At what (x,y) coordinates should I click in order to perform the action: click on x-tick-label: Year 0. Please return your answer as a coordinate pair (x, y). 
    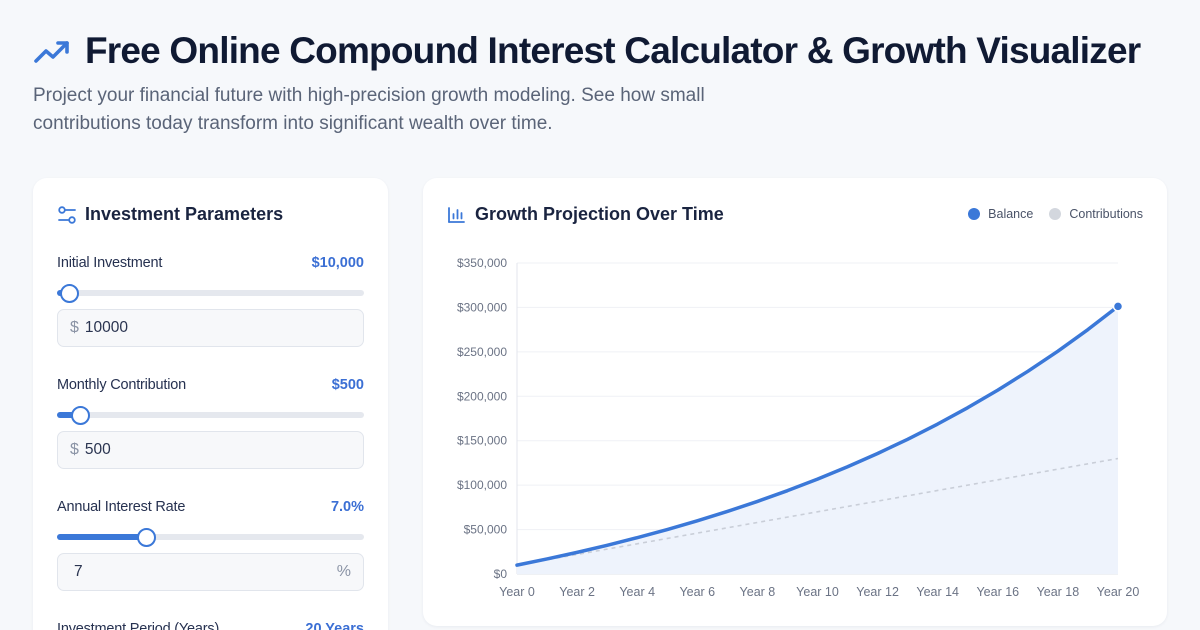
    Looking at the image, I should click on (517, 592).